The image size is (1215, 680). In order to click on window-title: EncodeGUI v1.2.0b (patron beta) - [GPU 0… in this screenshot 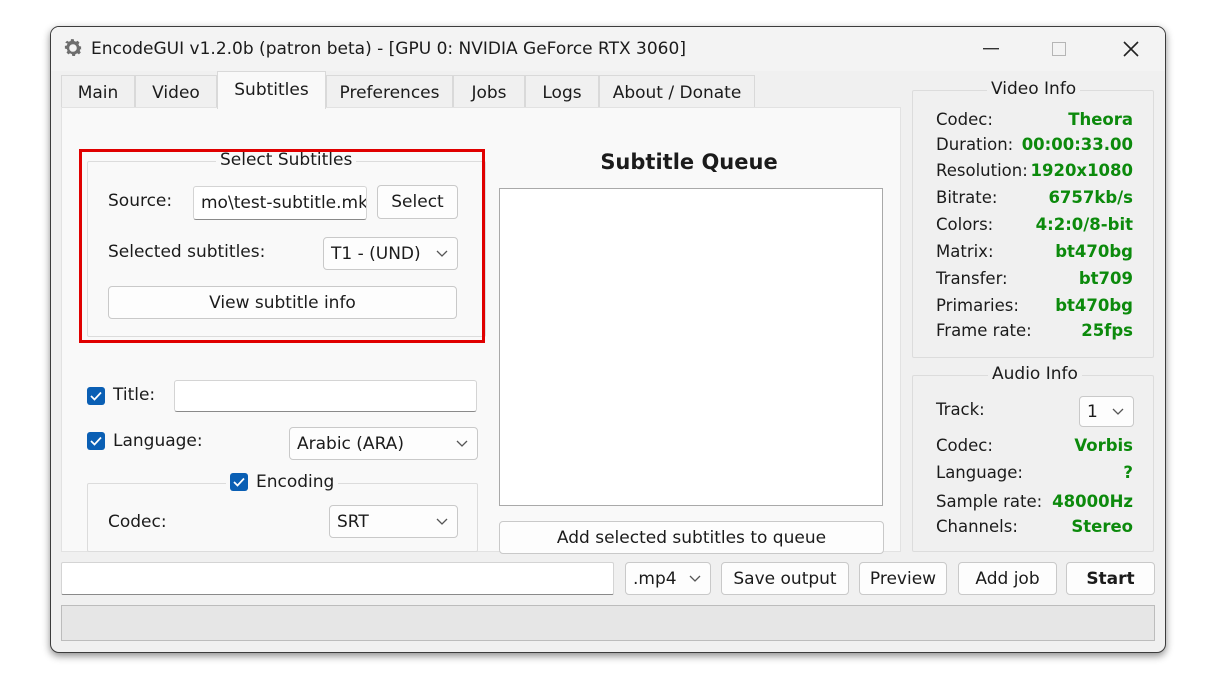, I will do `click(388, 49)`.